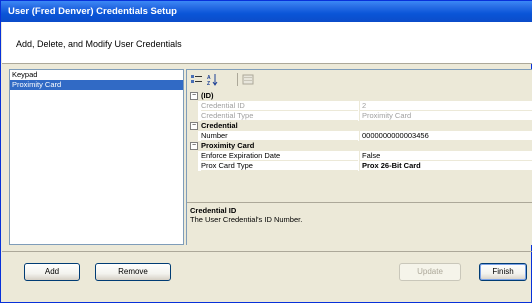 The height and width of the screenshot is (303, 532). I want to click on dialog-header-text: Add, Delete, and Modify User Credentials, so click(99, 44).